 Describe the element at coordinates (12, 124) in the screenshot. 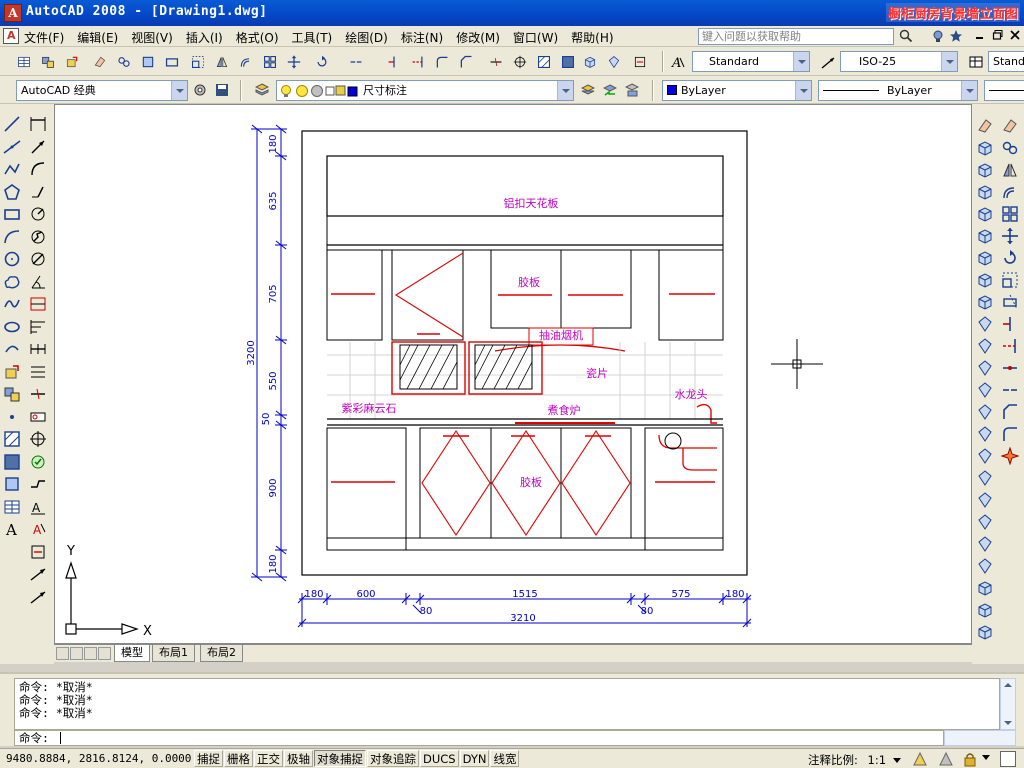

I see `line-icon` at that location.